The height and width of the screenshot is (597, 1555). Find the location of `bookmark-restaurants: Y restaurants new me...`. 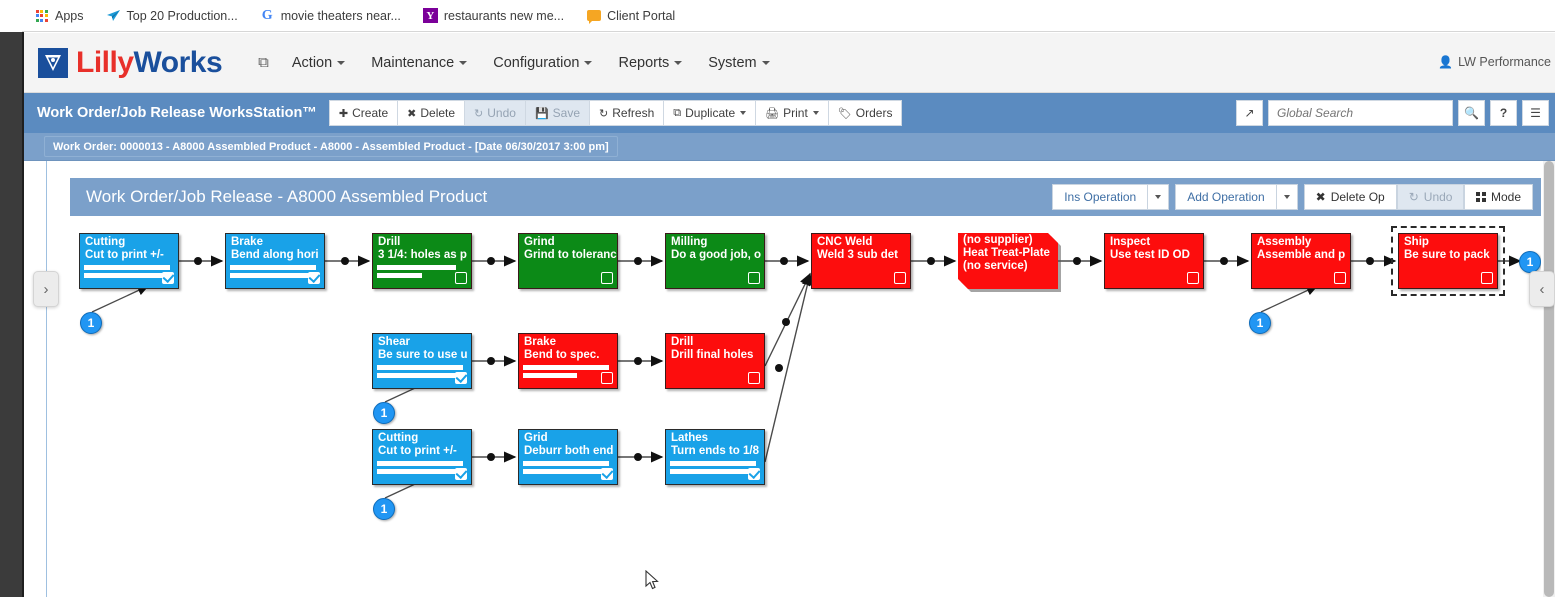

bookmark-restaurants: Y restaurants new me... is located at coordinates (493, 15).